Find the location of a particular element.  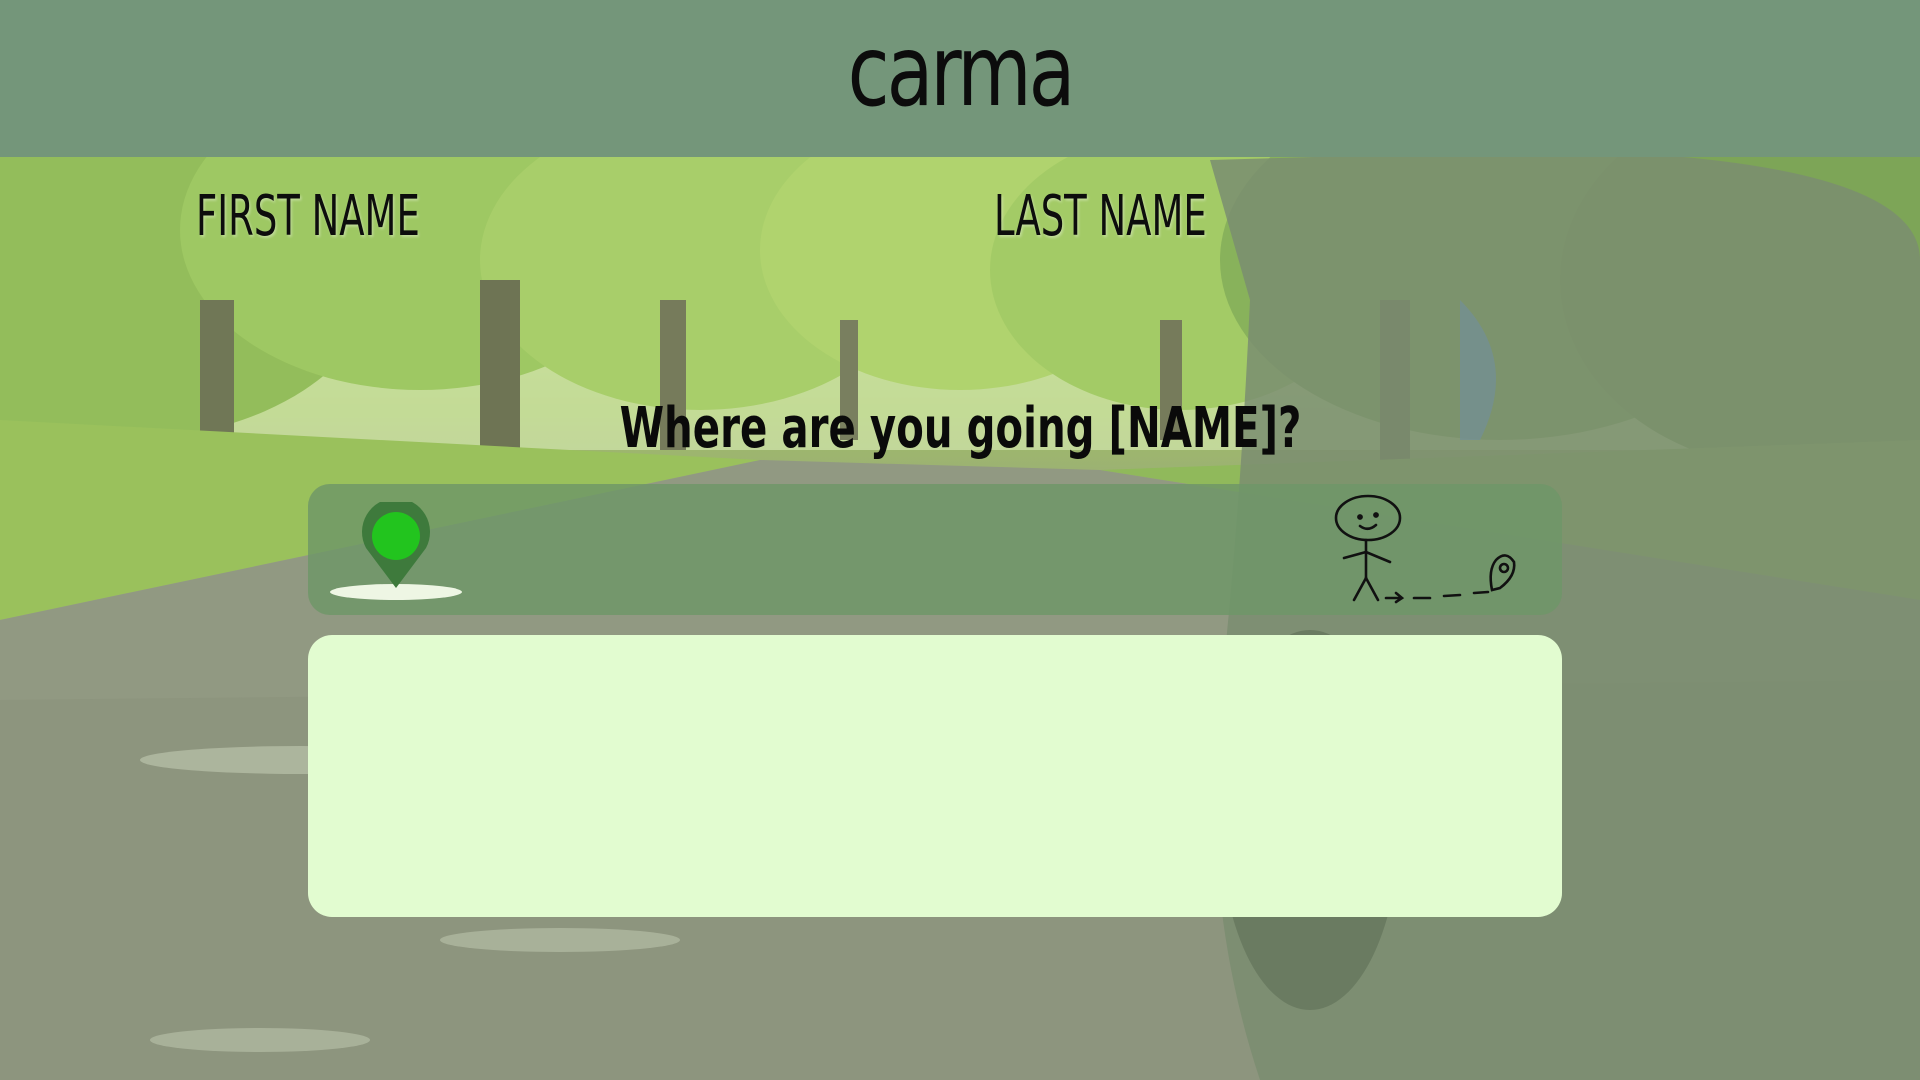

first-name-label: FIRST NAME is located at coordinates (308, 216).